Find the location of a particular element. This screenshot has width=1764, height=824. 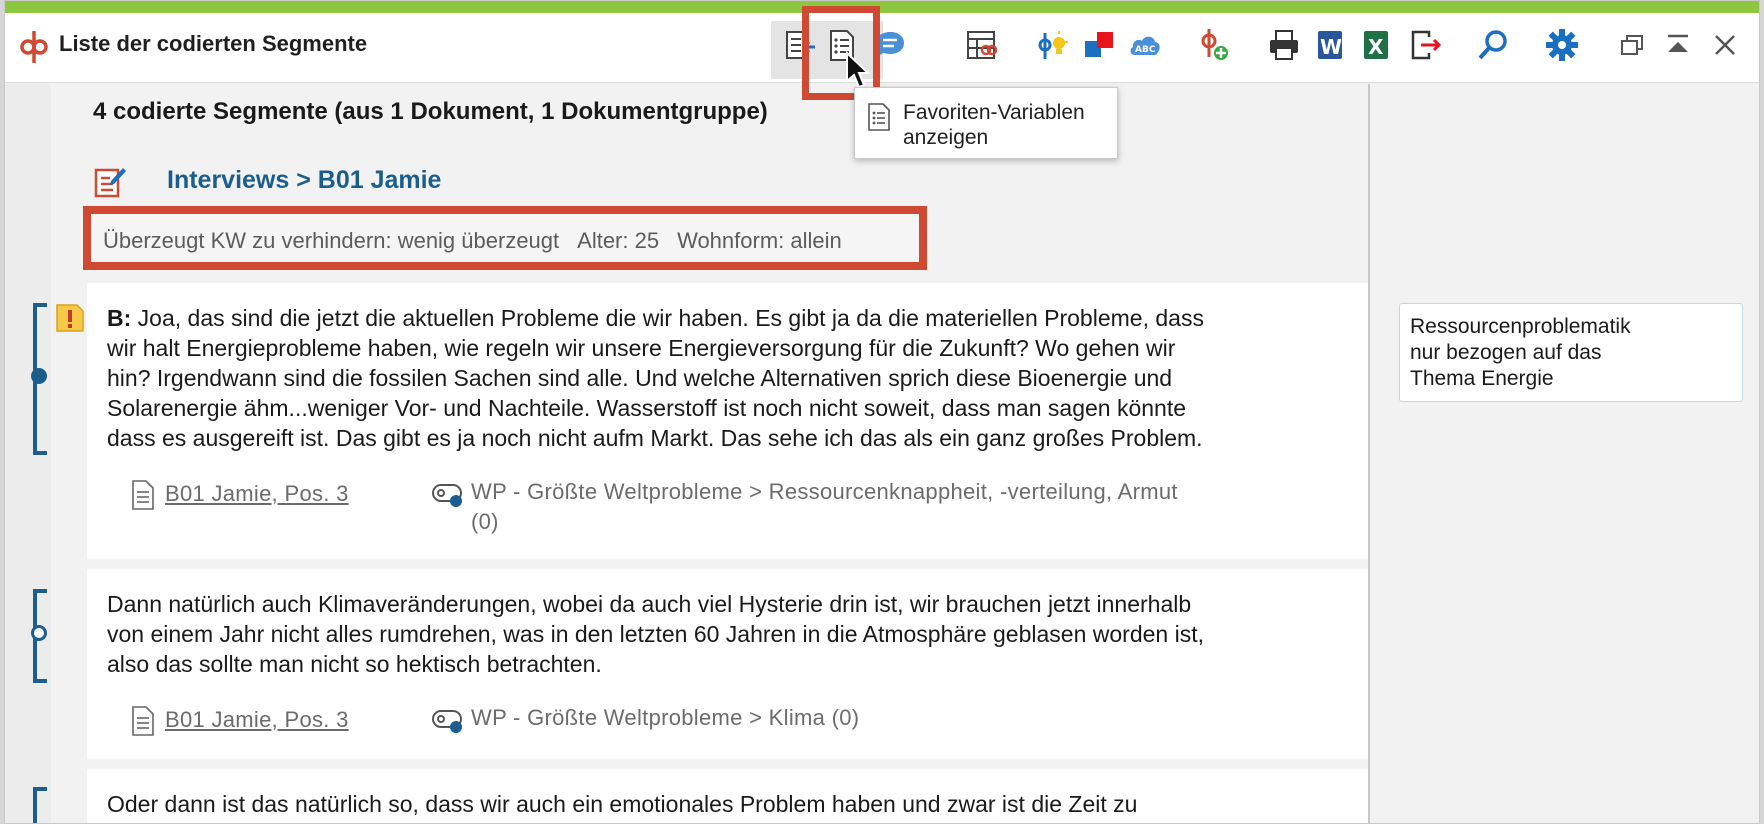

word-cloud-icon: ABC is located at coordinates (1145, 45).